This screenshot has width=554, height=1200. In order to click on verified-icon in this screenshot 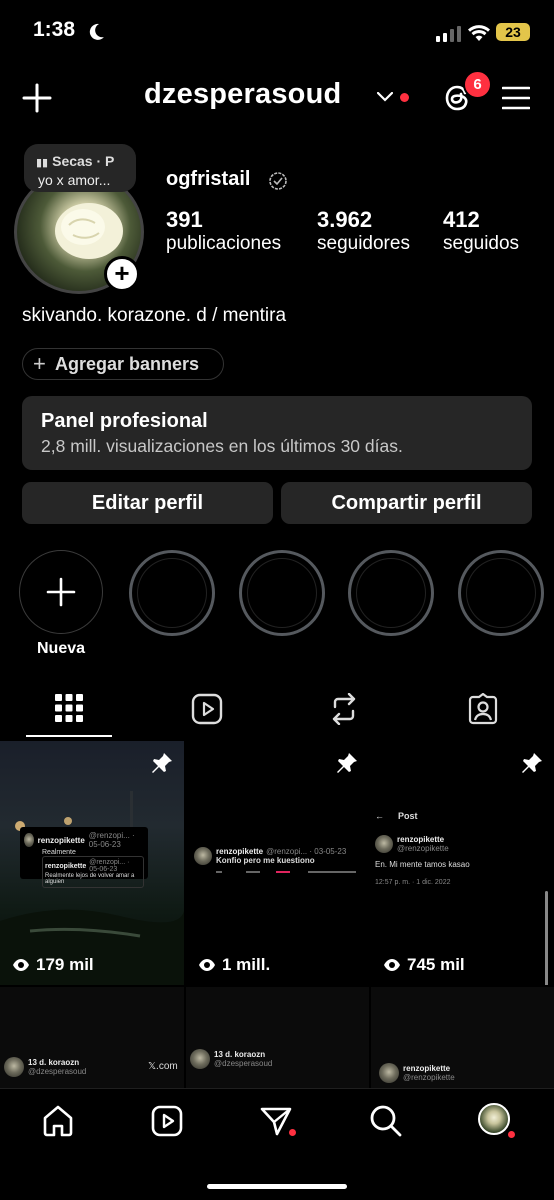, I will do `click(278, 181)`.